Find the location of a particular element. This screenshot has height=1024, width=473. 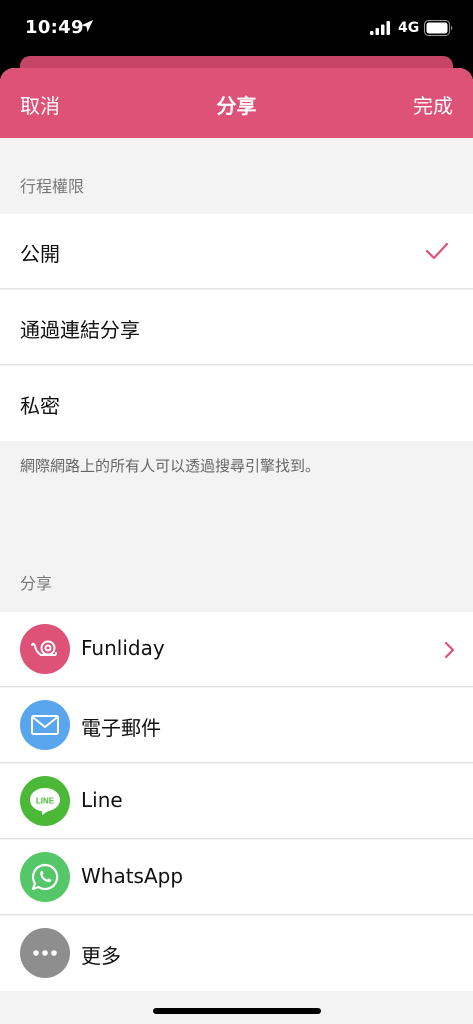

share-item-funliday: Funliday is located at coordinates (236, 649).